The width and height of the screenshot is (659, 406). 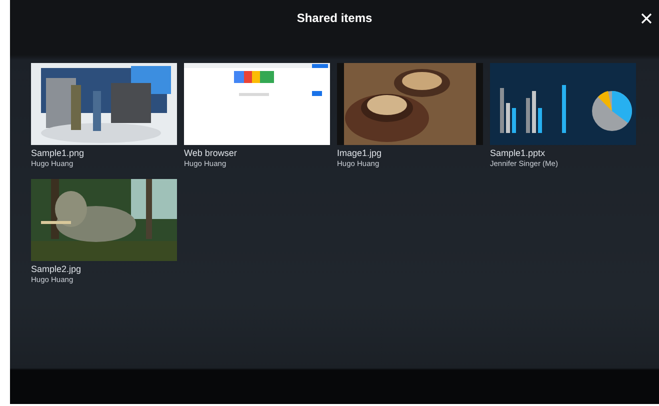 What do you see at coordinates (257, 153) in the screenshot?
I see `file-name: Web browser` at bounding box center [257, 153].